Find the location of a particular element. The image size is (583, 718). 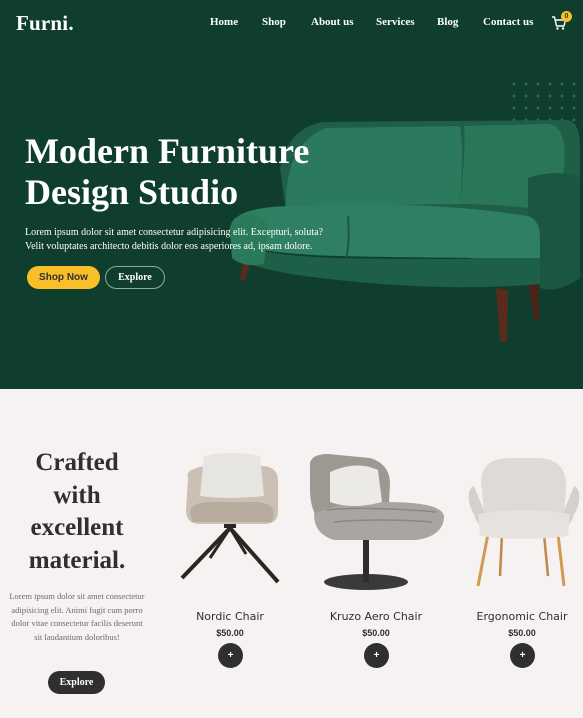

kruzo-aero-chair-image is located at coordinates (376, 522).